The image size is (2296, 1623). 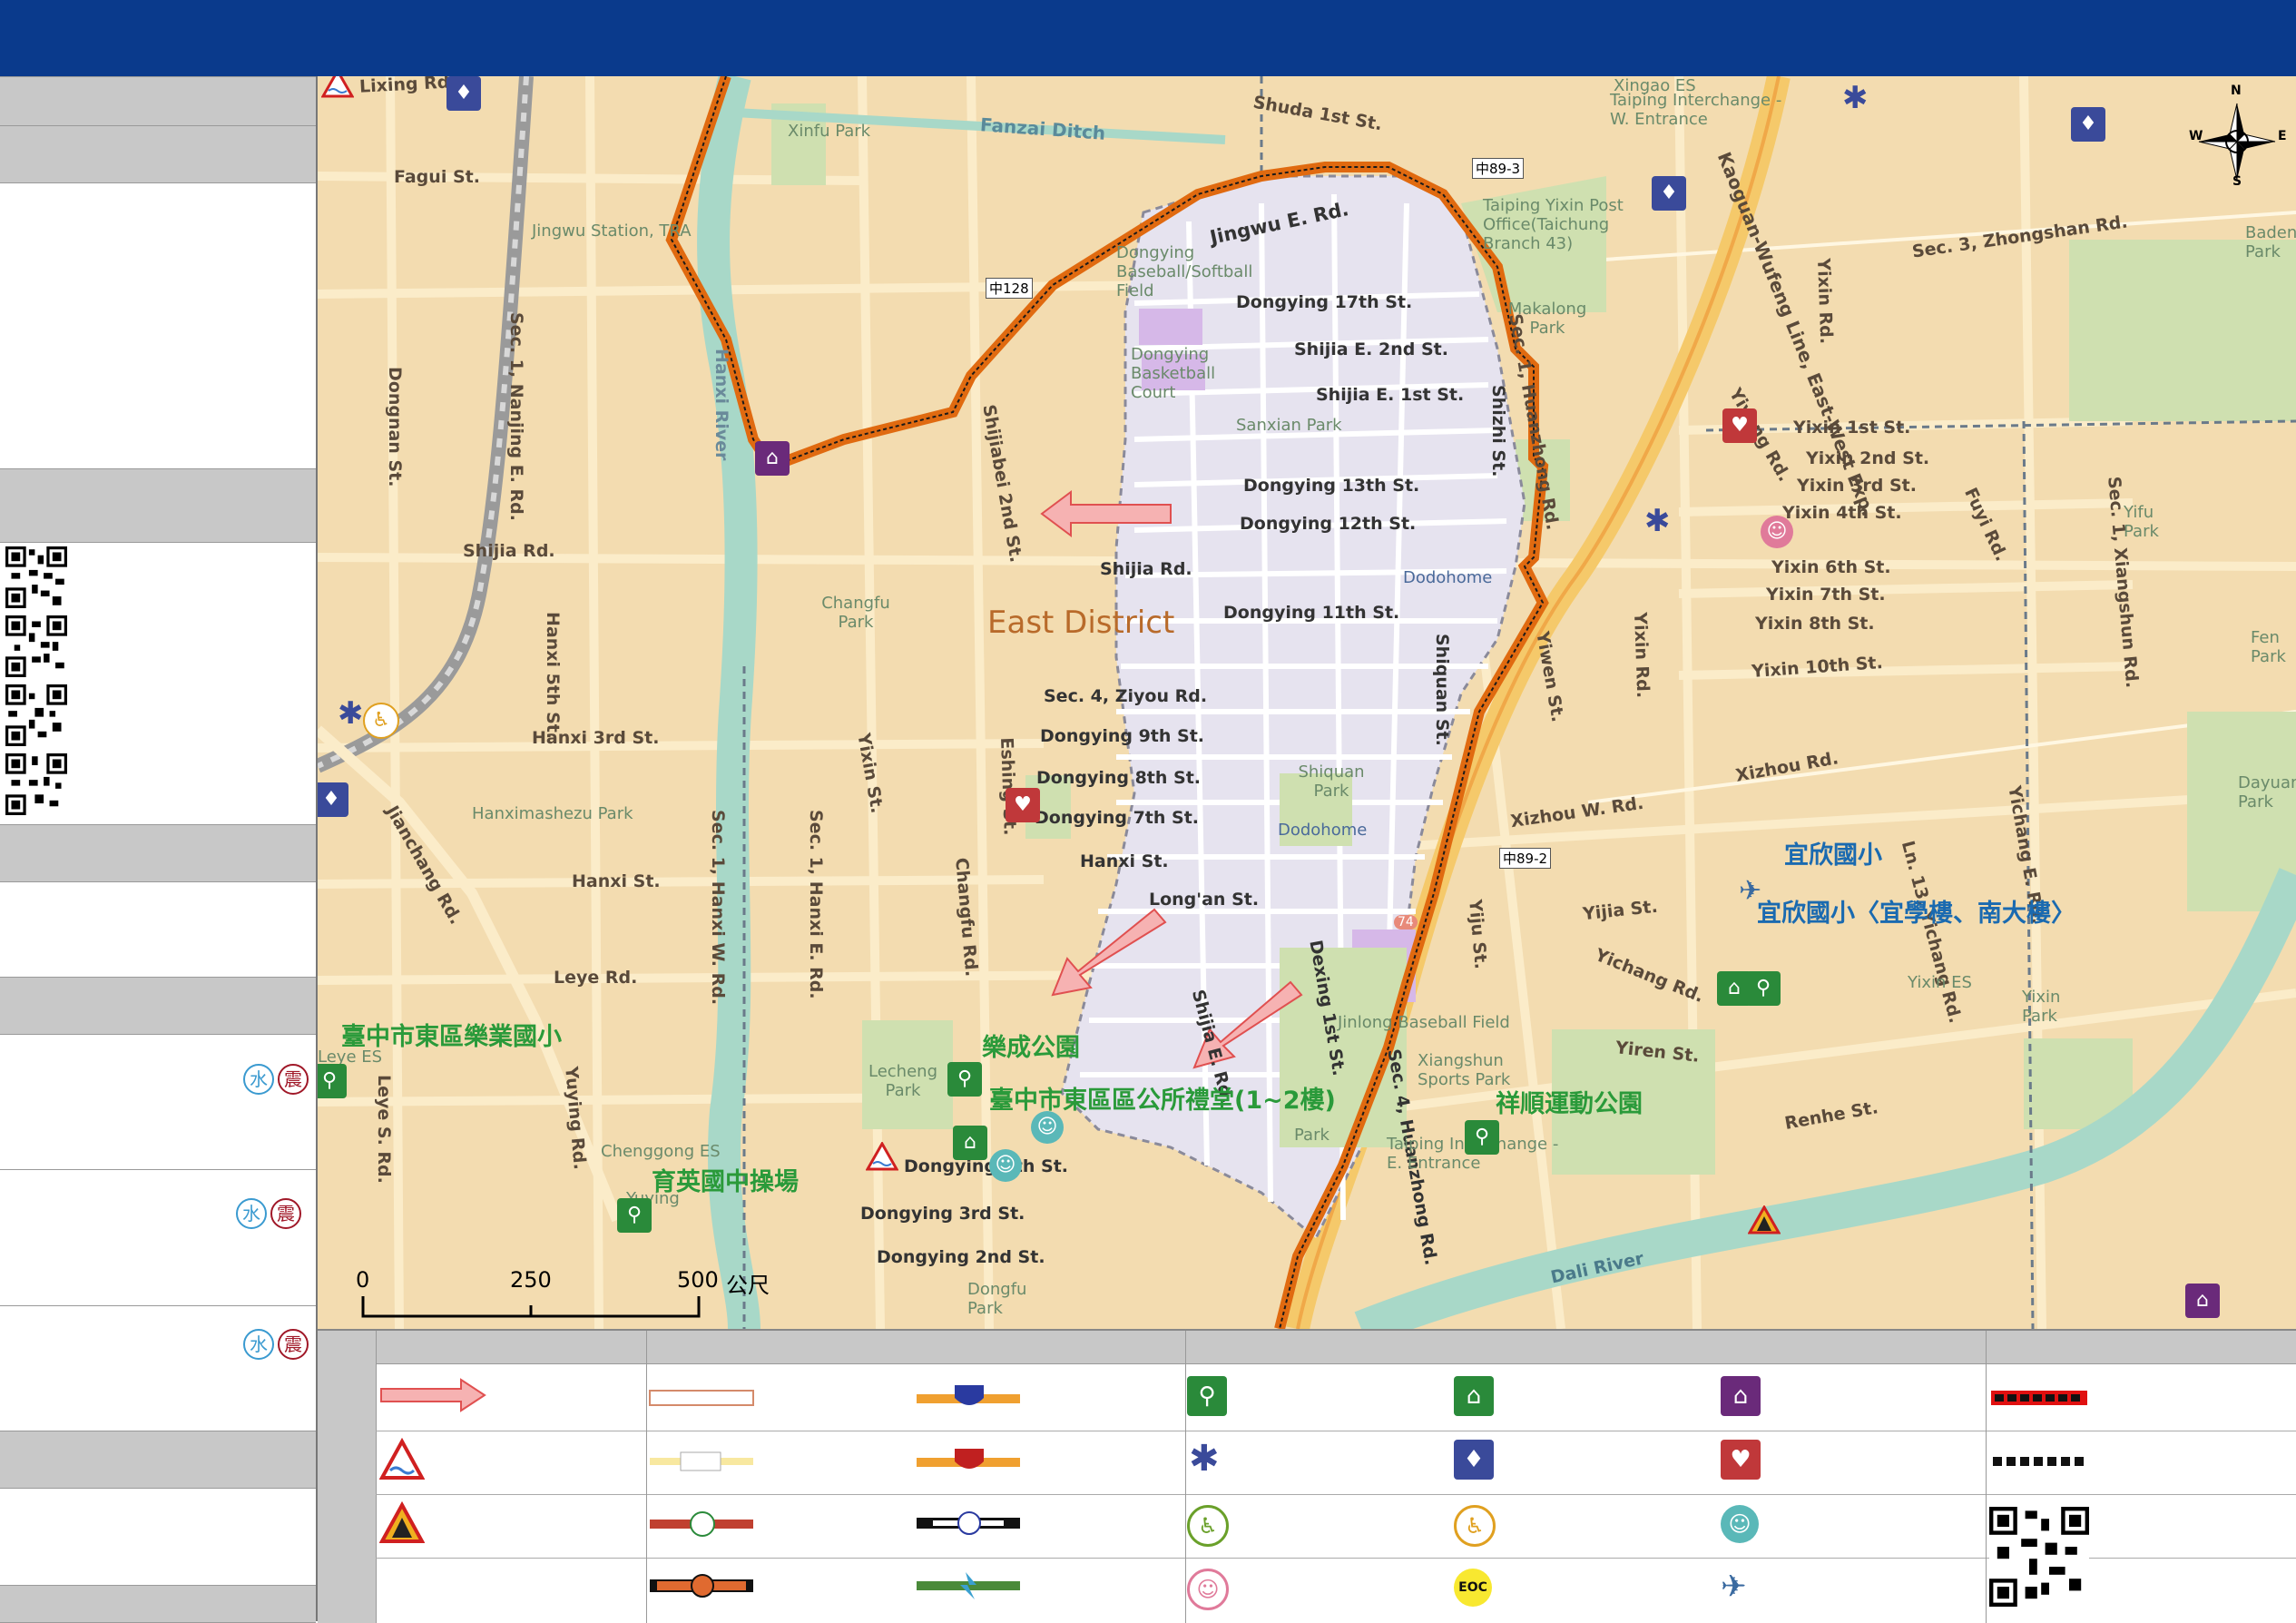 What do you see at coordinates (1833, 853) in the screenshot?
I see `shelter-label-yixin: 宜欣國小` at bounding box center [1833, 853].